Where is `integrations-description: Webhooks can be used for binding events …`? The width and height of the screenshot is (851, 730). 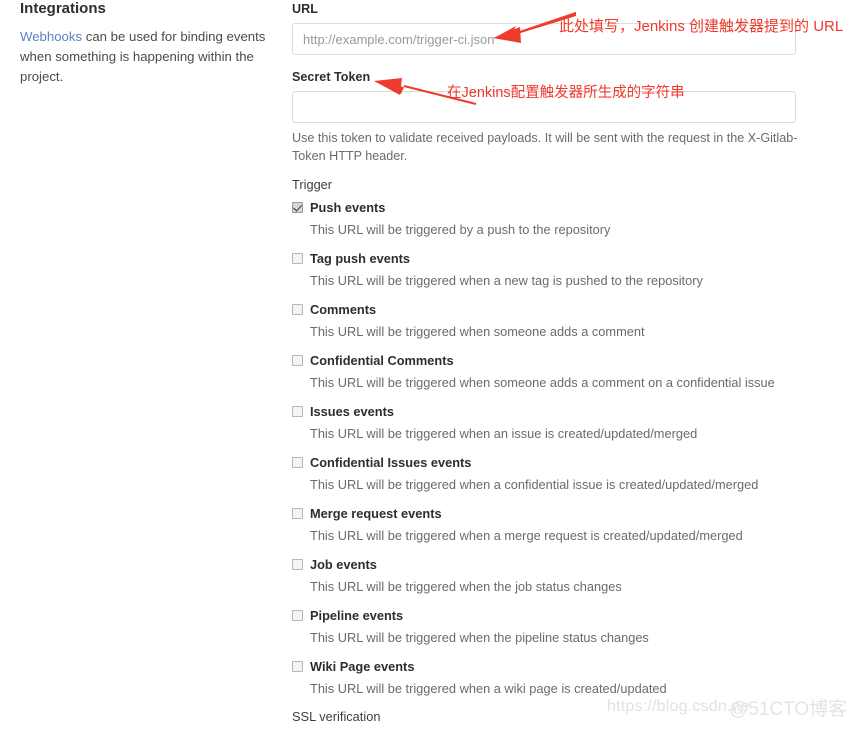
integrations-description: Webhooks can be used for binding events … is located at coordinates (147, 57).